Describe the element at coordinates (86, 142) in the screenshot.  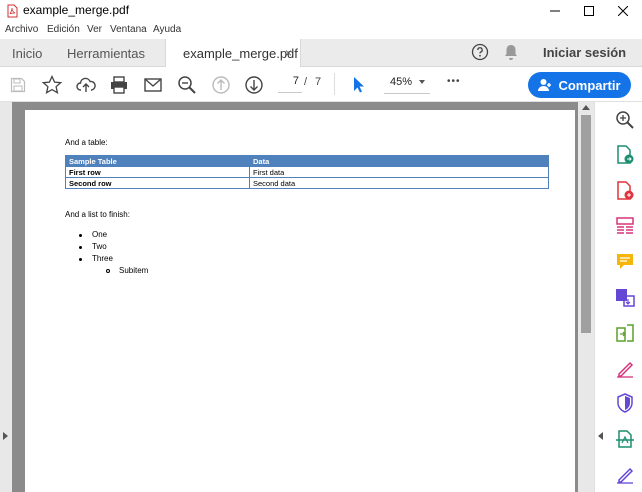
I see `table-intro-text: And a table:` at that location.